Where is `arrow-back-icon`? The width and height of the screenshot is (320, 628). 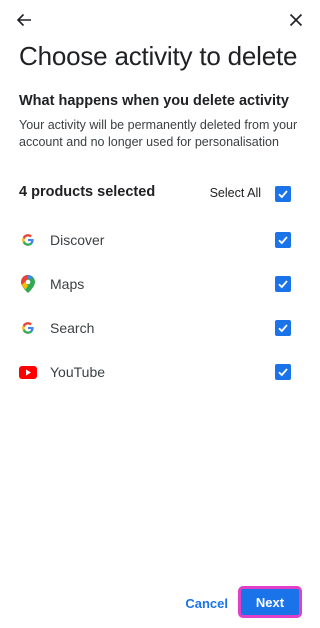
arrow-back-icon is located at coordinates (23, 20).